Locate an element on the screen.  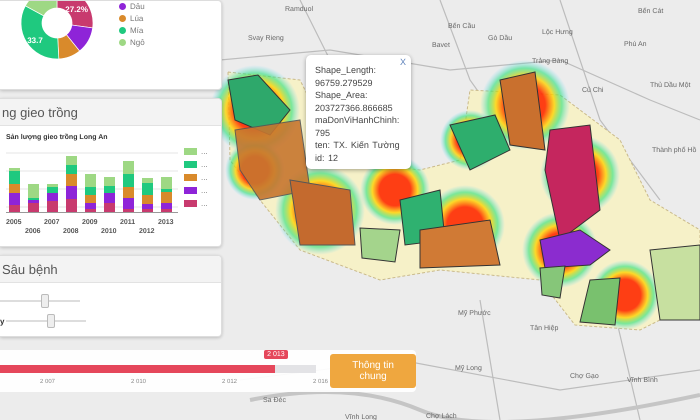
panel-title: ng gieo trồng is located at coordinates (40, 112).